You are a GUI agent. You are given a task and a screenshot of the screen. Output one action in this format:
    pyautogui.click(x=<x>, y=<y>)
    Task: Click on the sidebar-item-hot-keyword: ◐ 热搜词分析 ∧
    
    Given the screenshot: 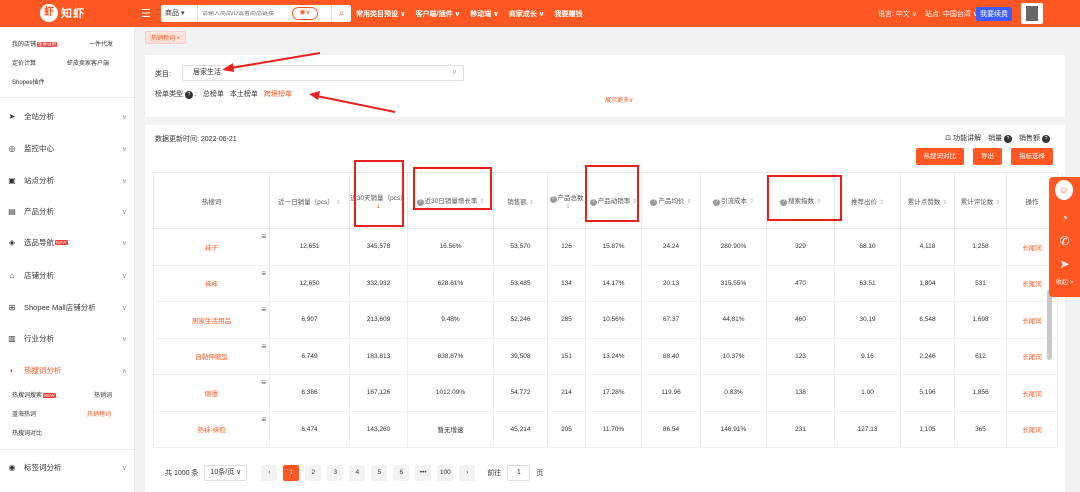 What is the action you would take?
    pyautogui.click(x=68, y=370)
    